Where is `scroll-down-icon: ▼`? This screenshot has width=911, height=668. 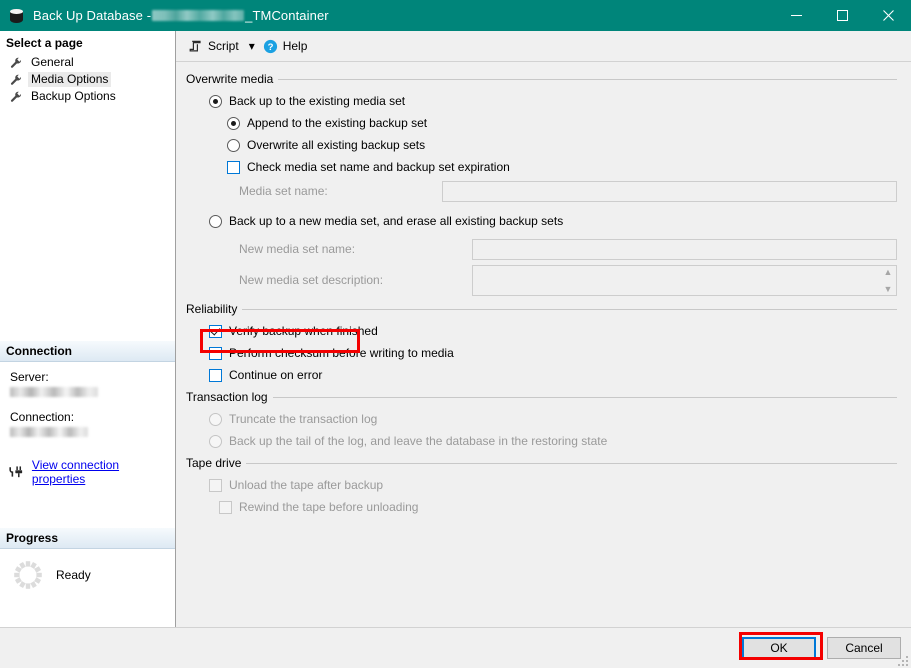
scroll-down-icon: ▼ is located at coordinates (888, 288).